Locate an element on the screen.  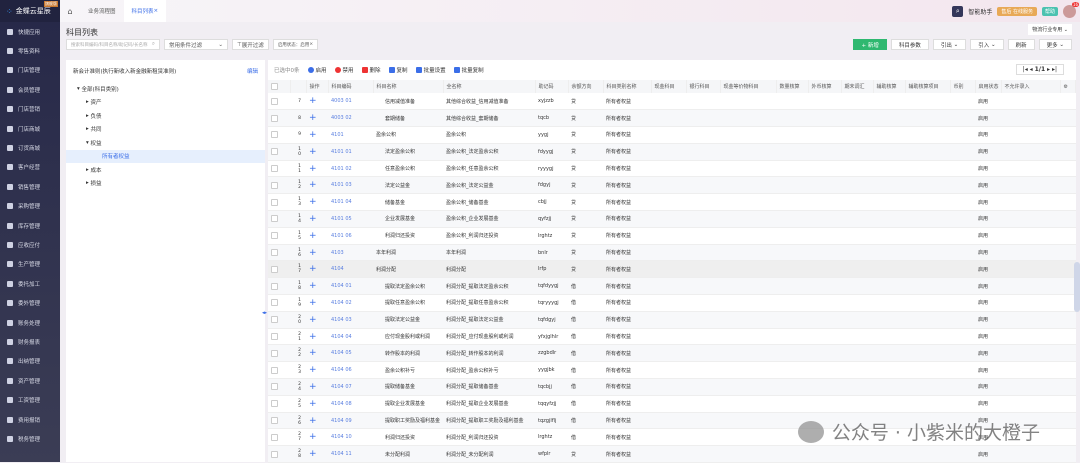
sidebar-item: 零售资料 is located at coordinates (30, 50).